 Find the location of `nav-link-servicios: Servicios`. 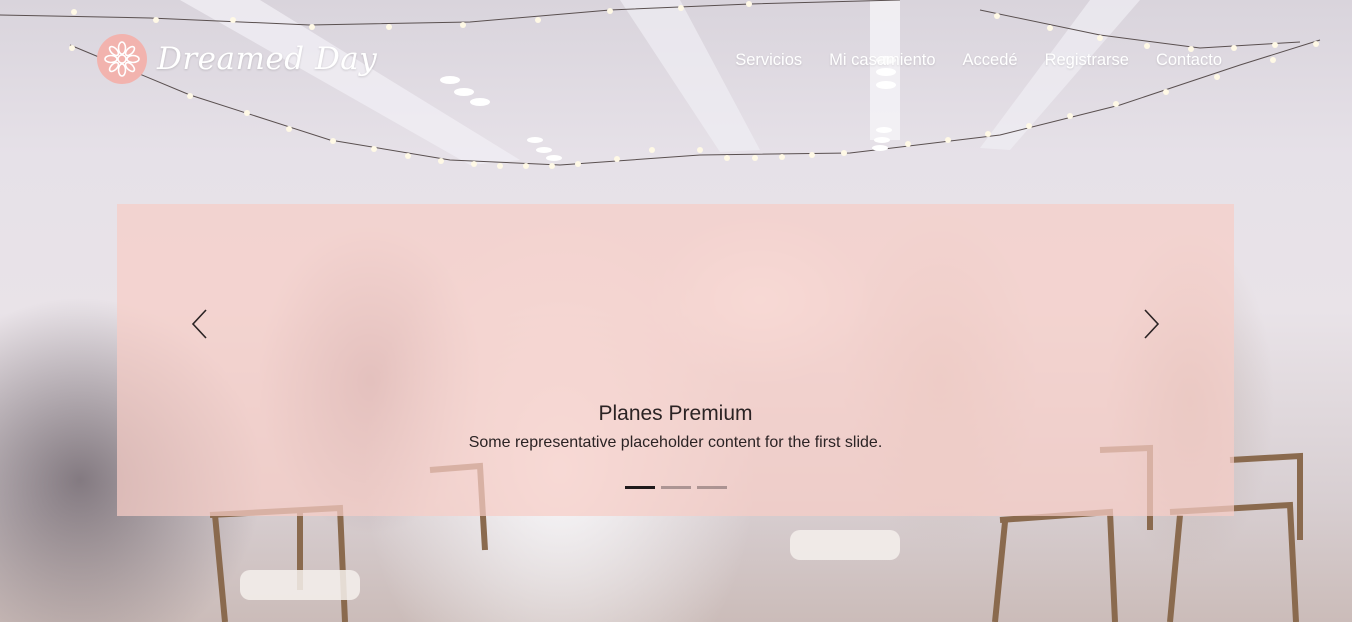

nav-link-servicios: Servicios is located at coordinates (768, 60).